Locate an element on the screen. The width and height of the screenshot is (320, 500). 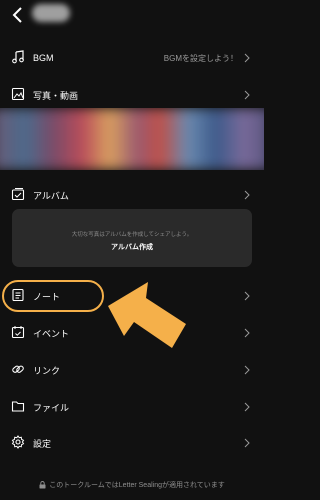
menu-item-label: ファイル is located at coordinates (51, 407).